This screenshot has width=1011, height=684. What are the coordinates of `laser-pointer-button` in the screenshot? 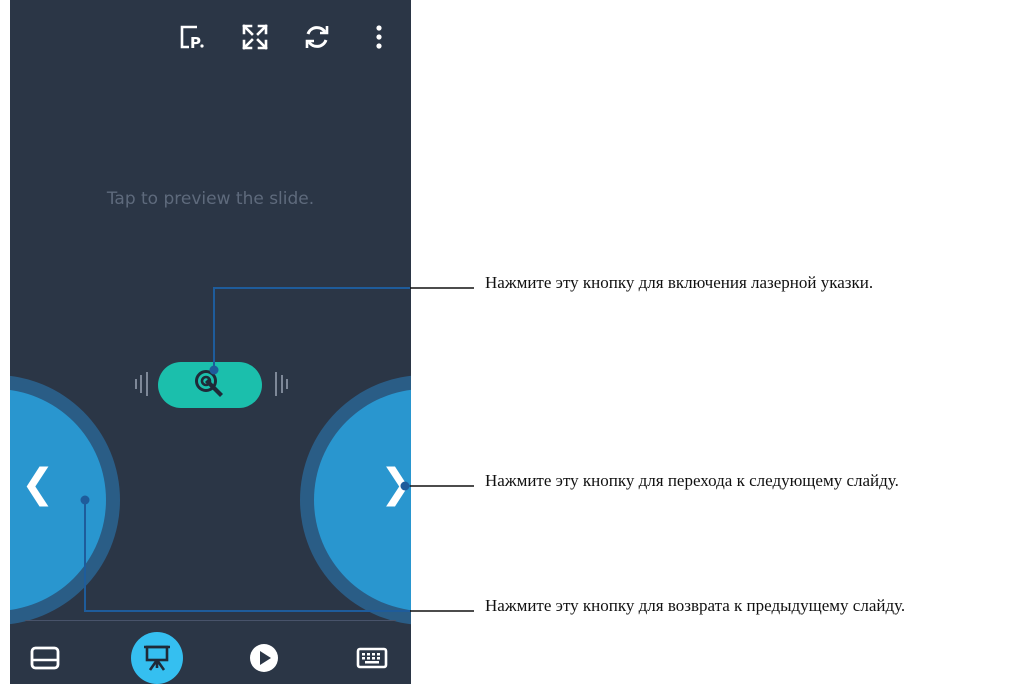 It's located at (210, 385).